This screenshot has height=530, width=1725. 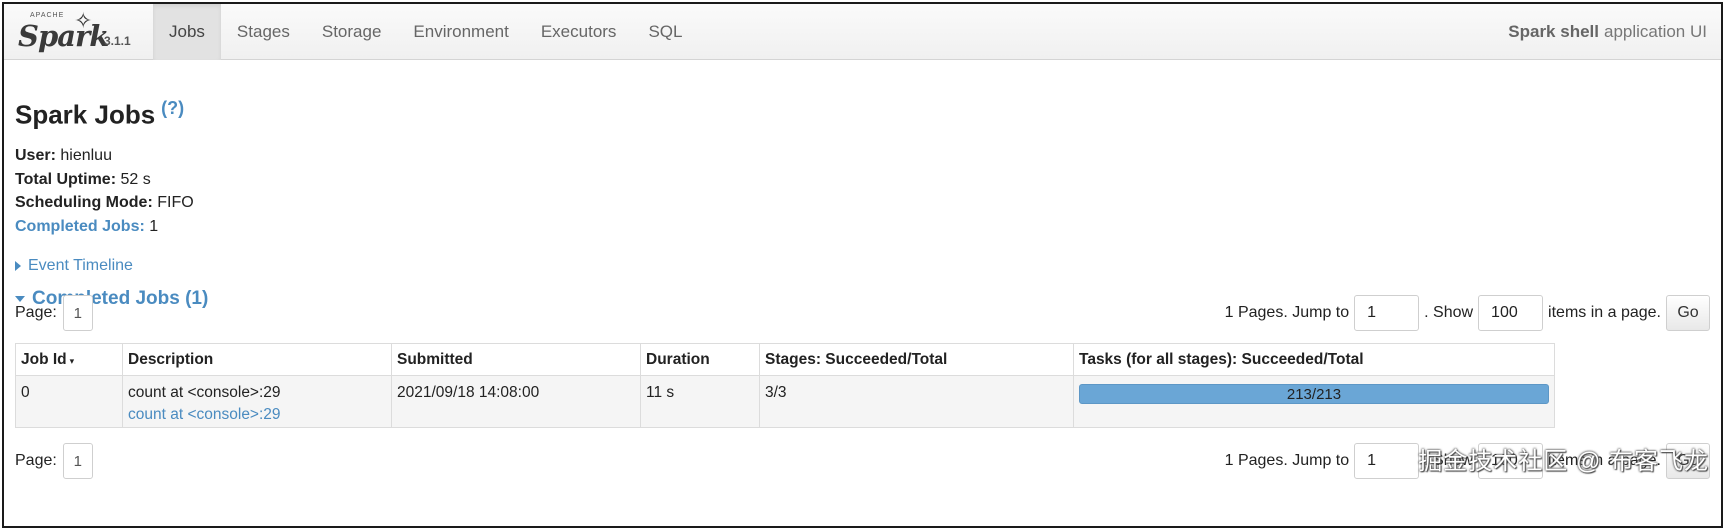 What do you see at coordinates (1604, 312) in the screenshot?
I see `items-label: items in a page.` at bounding box center [1604, 312].